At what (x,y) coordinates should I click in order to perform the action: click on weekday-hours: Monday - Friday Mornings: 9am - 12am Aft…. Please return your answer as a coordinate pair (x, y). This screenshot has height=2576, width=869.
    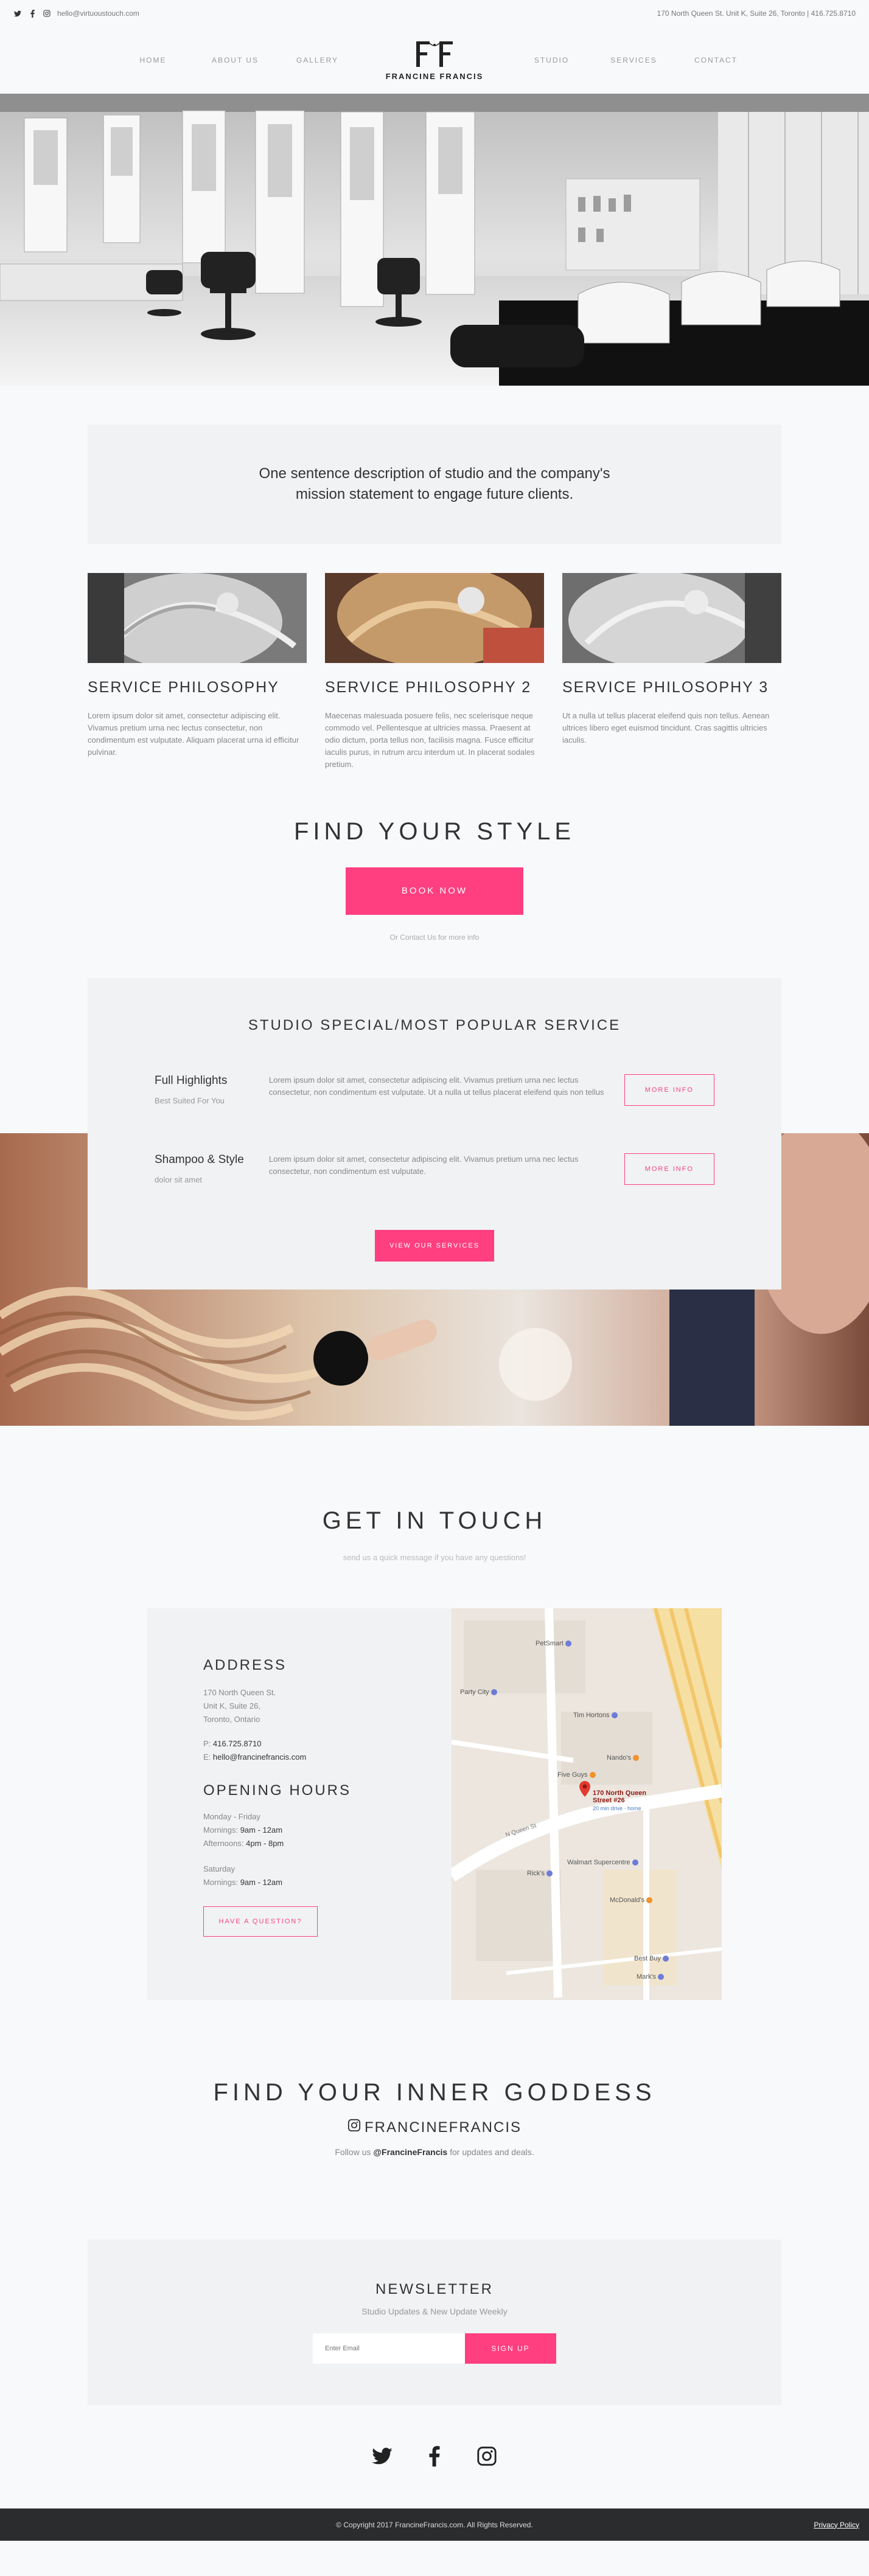
    Looking at the image, I should click on (299, 1830).